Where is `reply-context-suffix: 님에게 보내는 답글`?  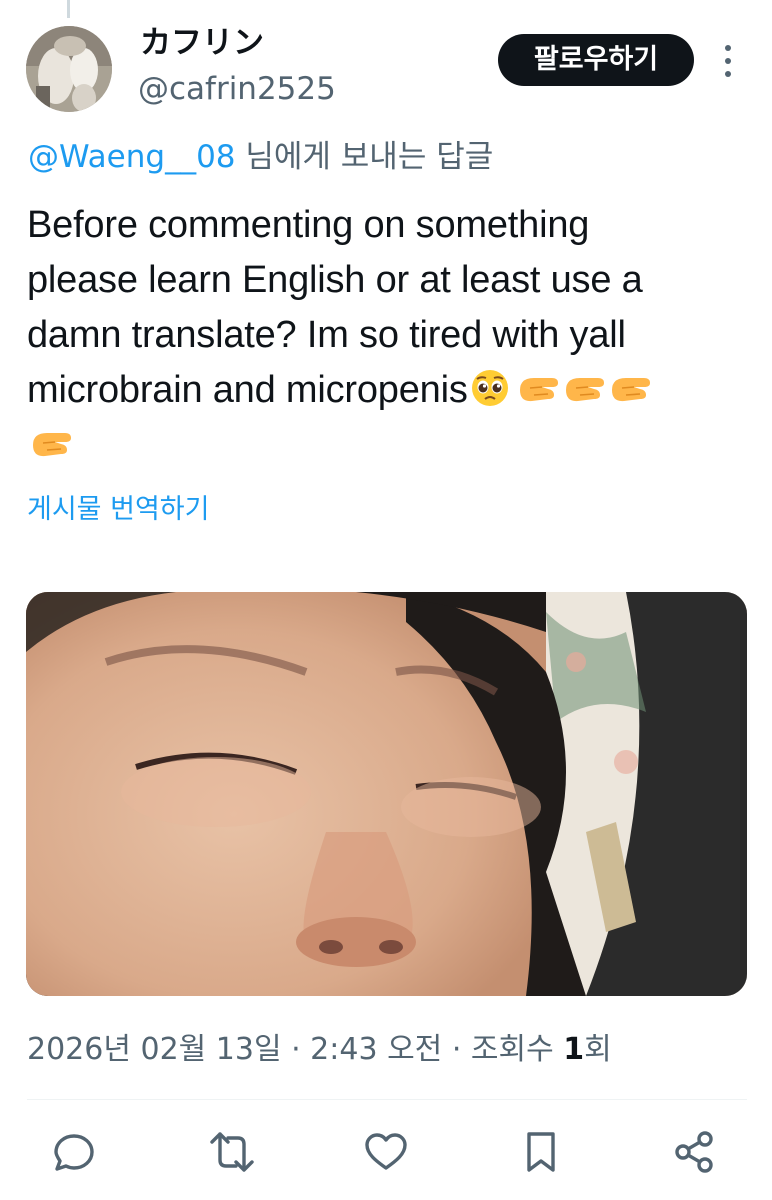
reply-context-suffix: 님에게 보내는 답글 is located at coordinates (364, 157).